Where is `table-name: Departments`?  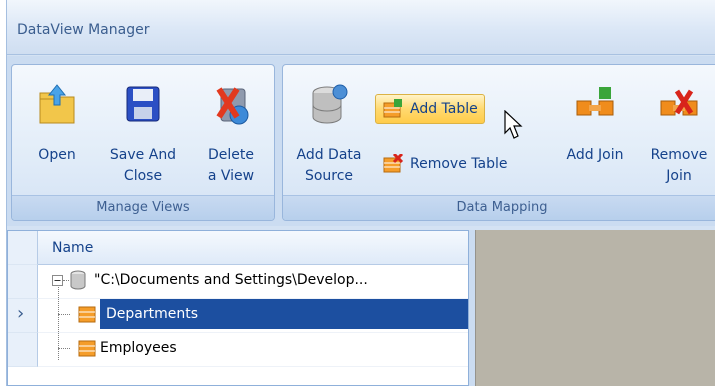 table-name: Departments is located at coordinates (284, 314).